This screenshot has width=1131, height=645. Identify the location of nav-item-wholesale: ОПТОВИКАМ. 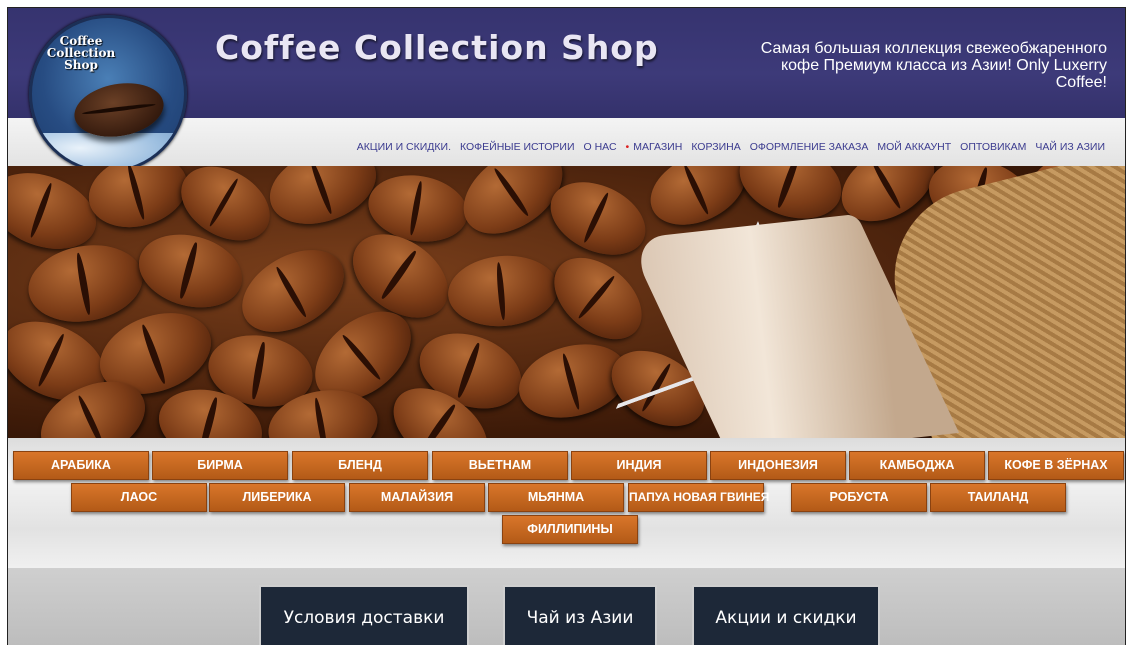
(993, 147).